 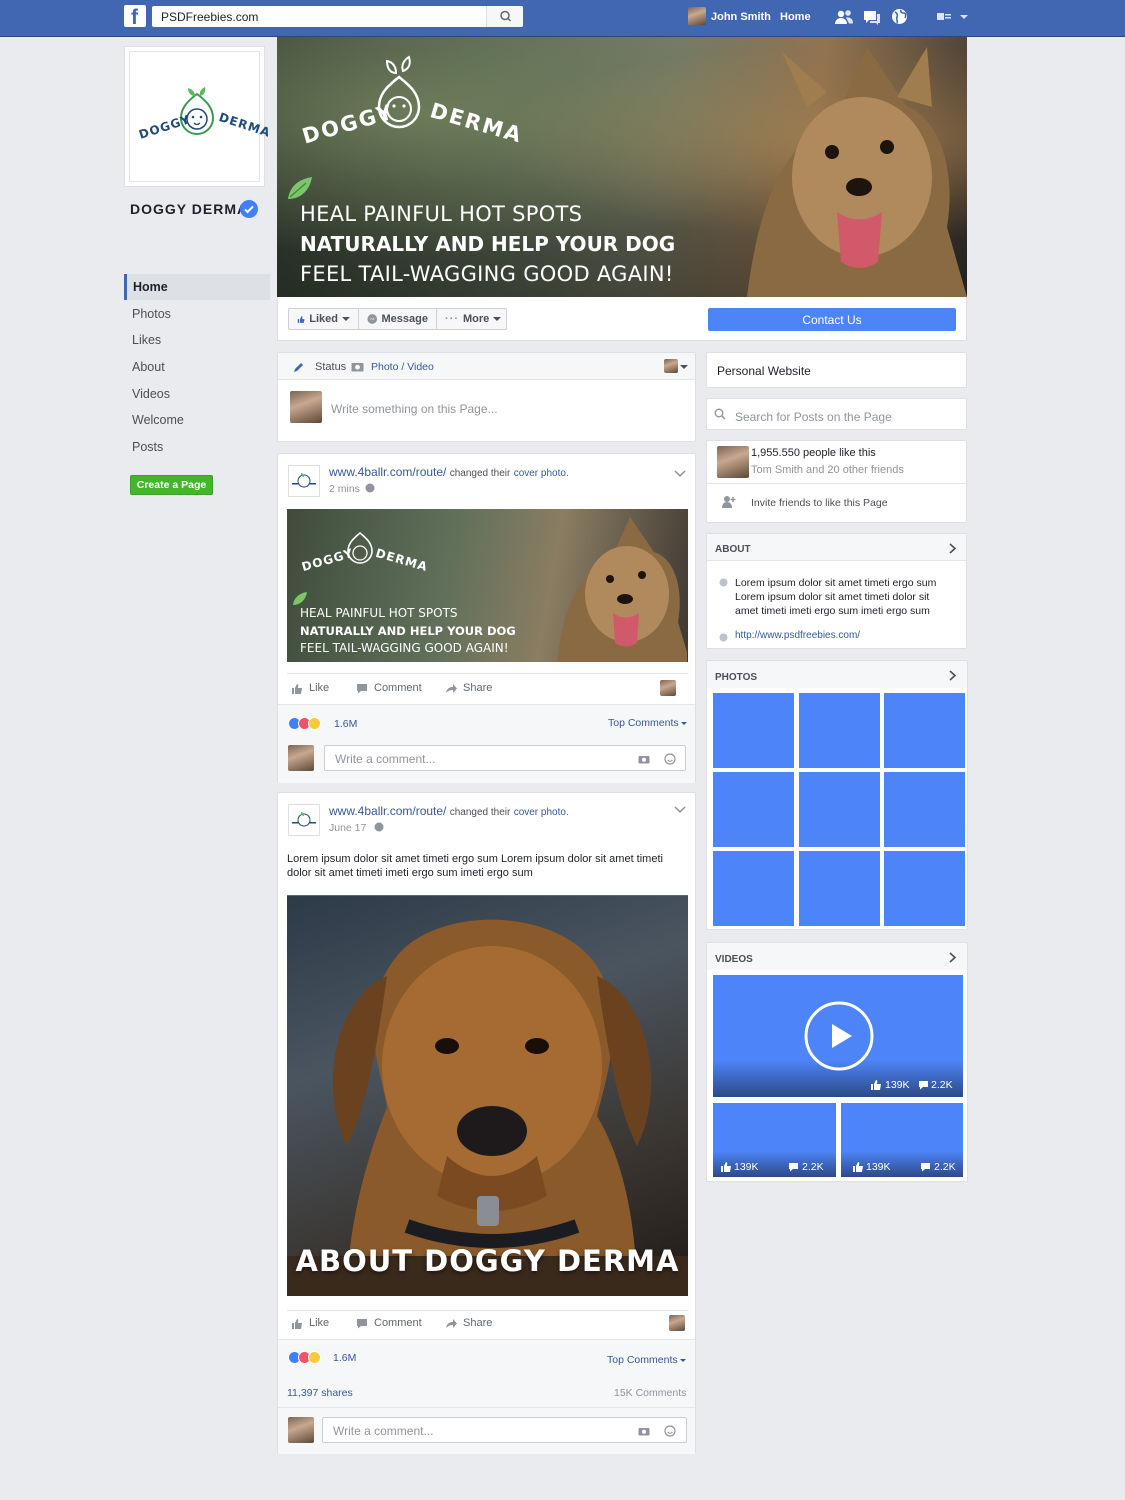 I want to click on post2-top-comments-caret-icon, so click(x=683, y=1360).